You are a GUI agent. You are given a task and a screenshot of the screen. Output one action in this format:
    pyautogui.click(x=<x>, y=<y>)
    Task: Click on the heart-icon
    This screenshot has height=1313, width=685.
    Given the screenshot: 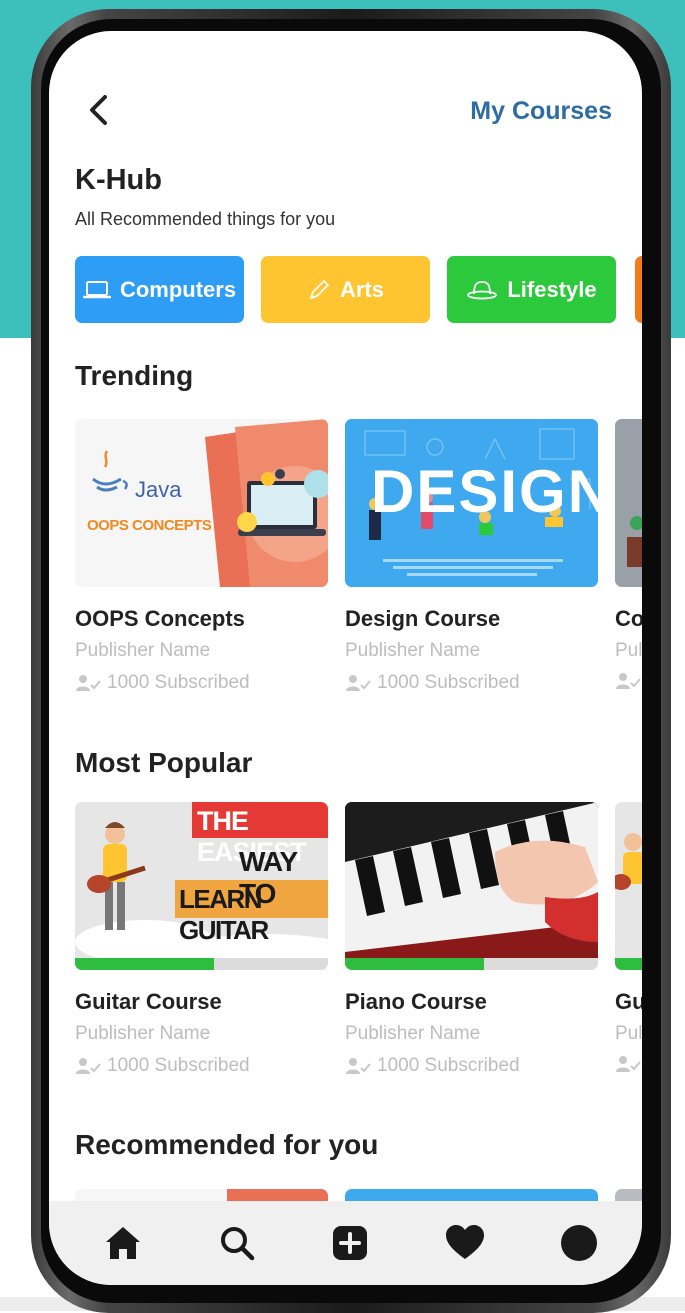 What is the action you would take?
    pyautogui.click(x=465, y=1242)
    